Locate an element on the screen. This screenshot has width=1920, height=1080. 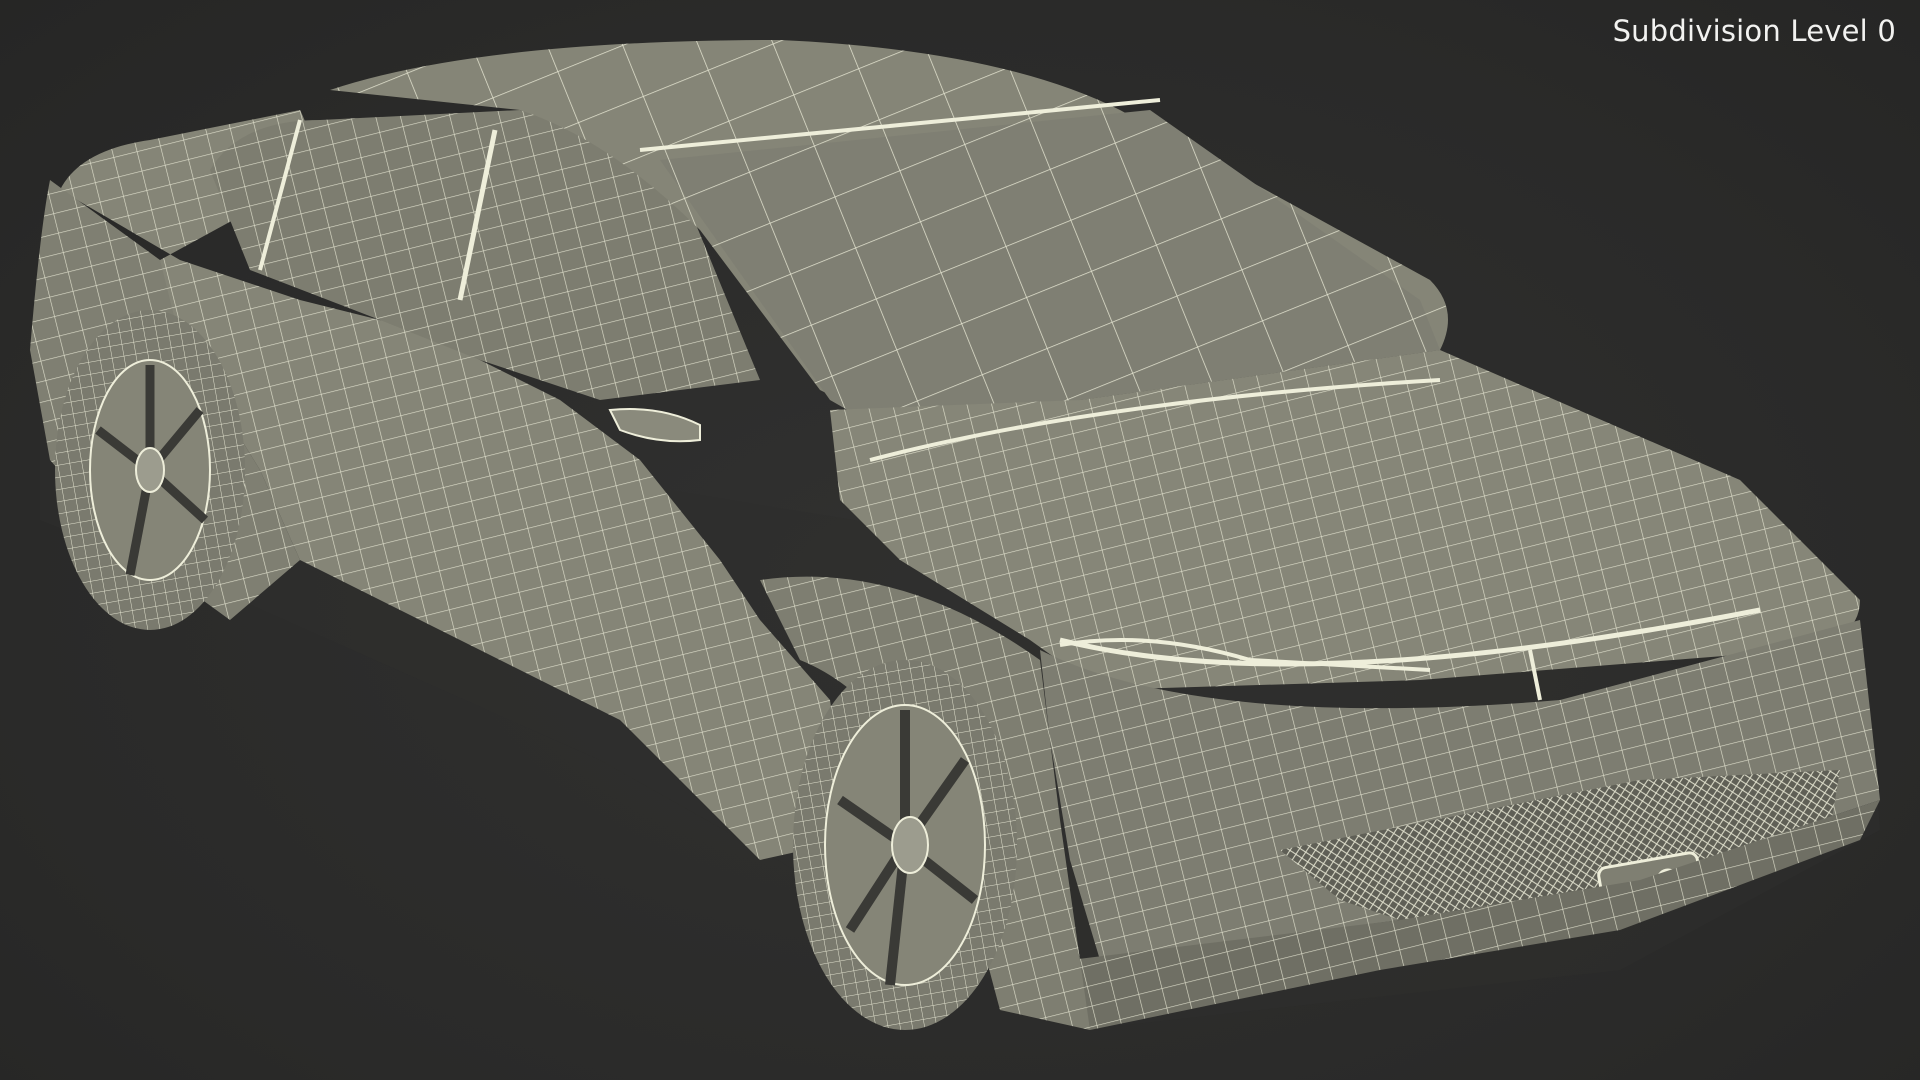
subdivision-level-label: Subdivision Level 0 is located at coordinates (1754, 31).